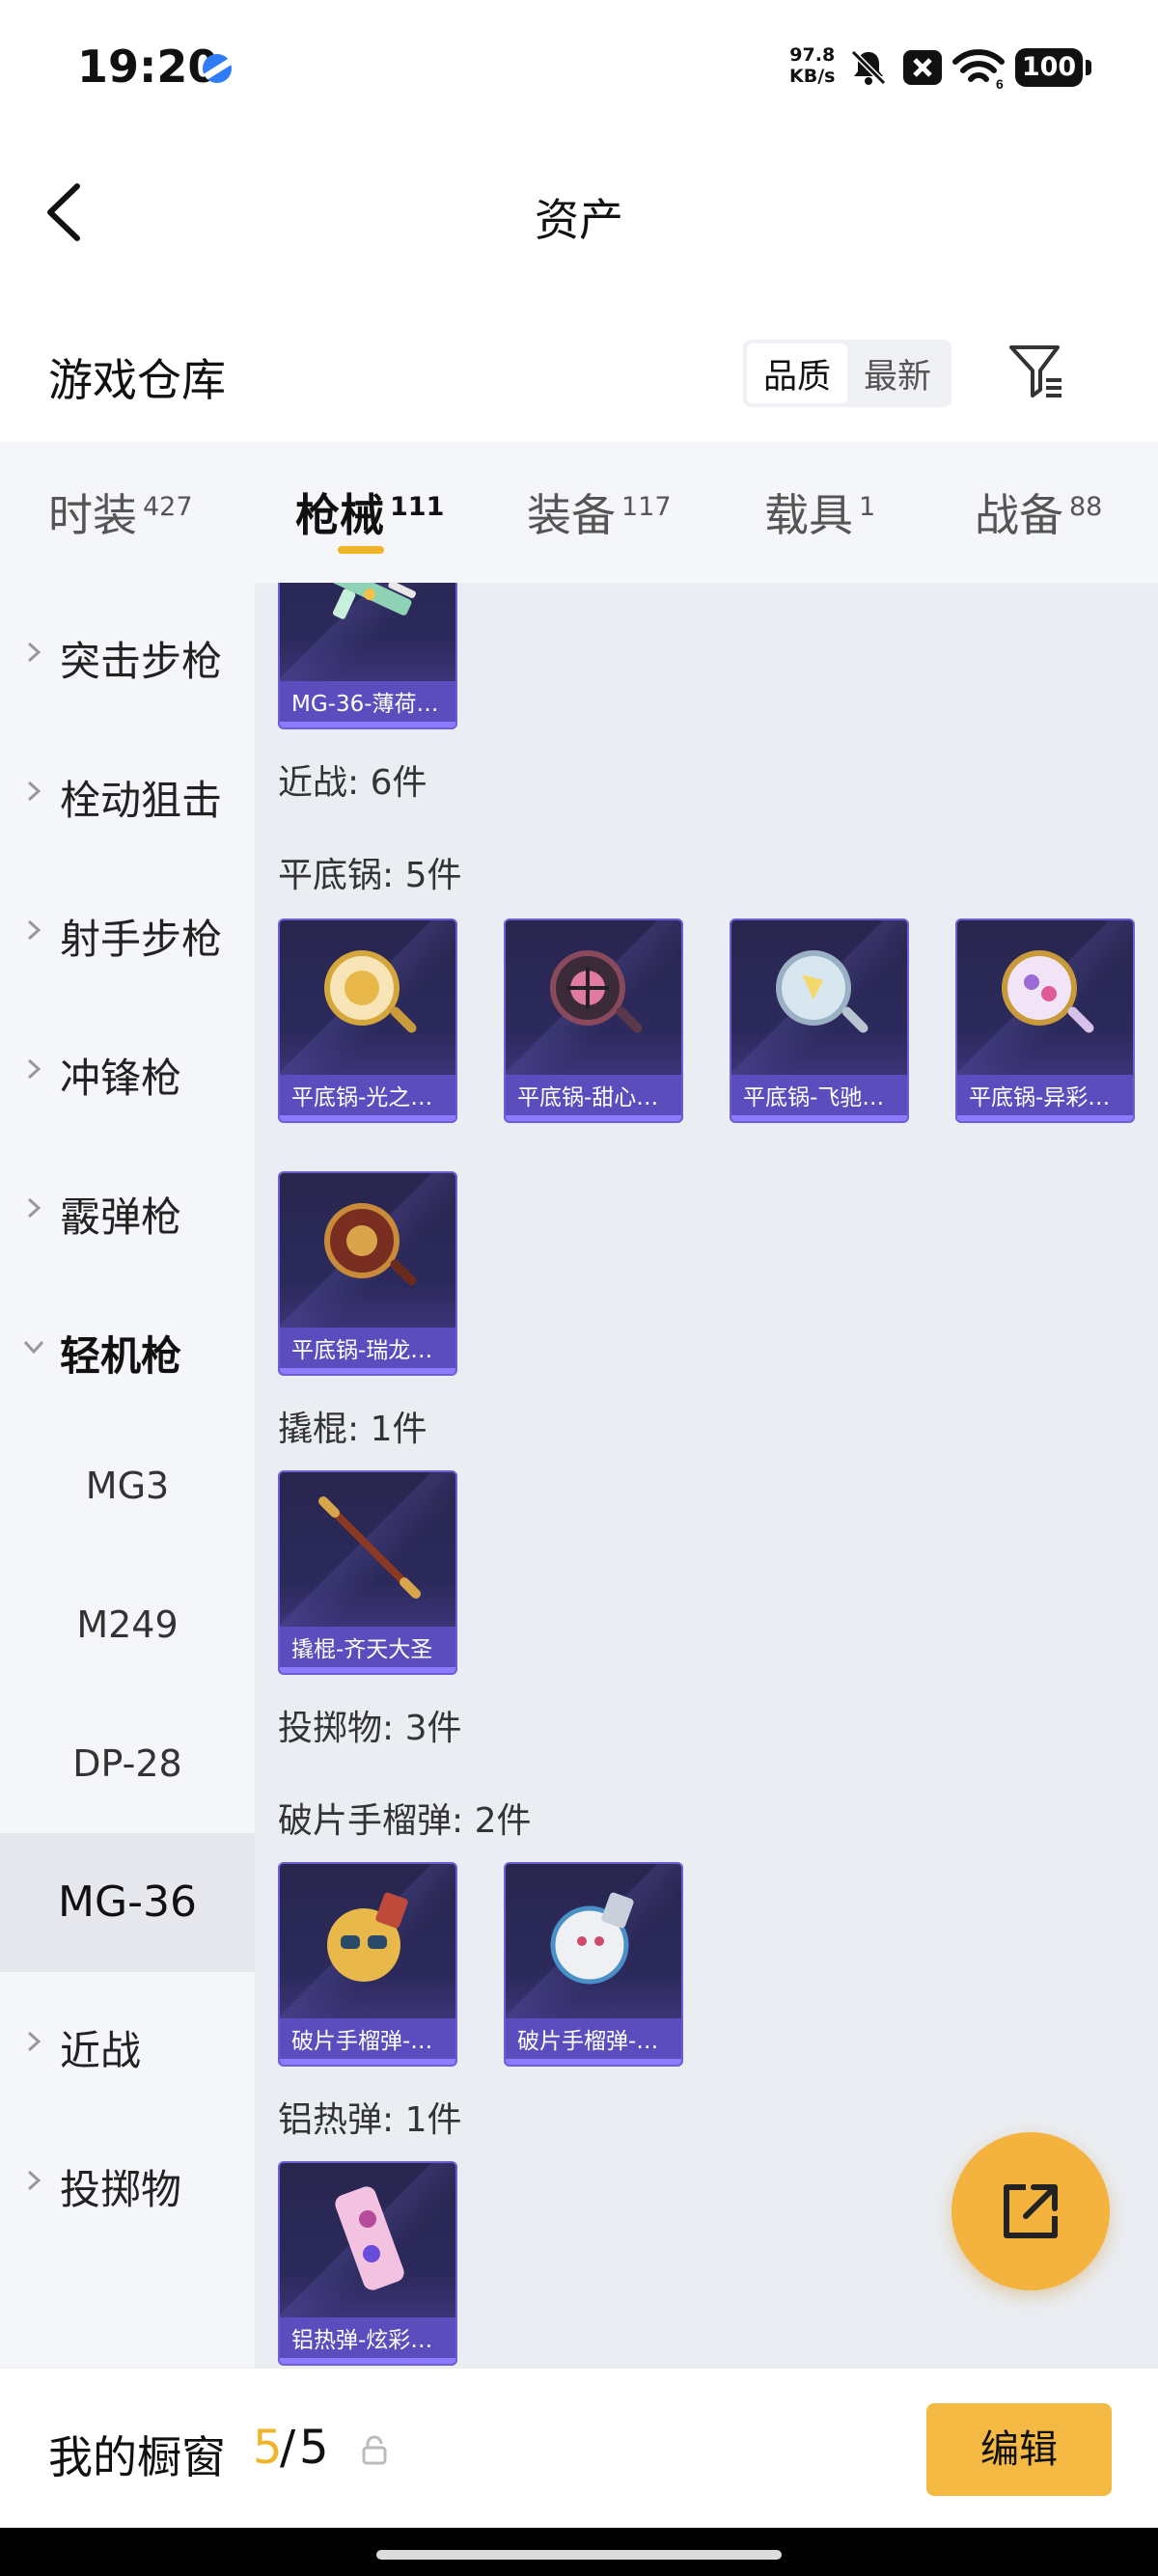 This screenshot has height=2576, width=1158. Describe the element at coordinates (819, 512) in the screenshot. I see `tab-vehicles: 载具 1` at that location.